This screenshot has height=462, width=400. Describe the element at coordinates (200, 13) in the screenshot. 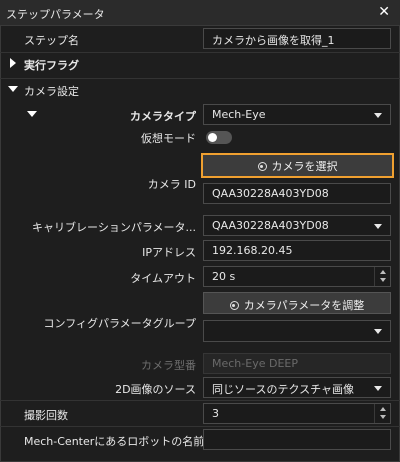

I see `title-bar: ステップパラメータ ✕` at that location.